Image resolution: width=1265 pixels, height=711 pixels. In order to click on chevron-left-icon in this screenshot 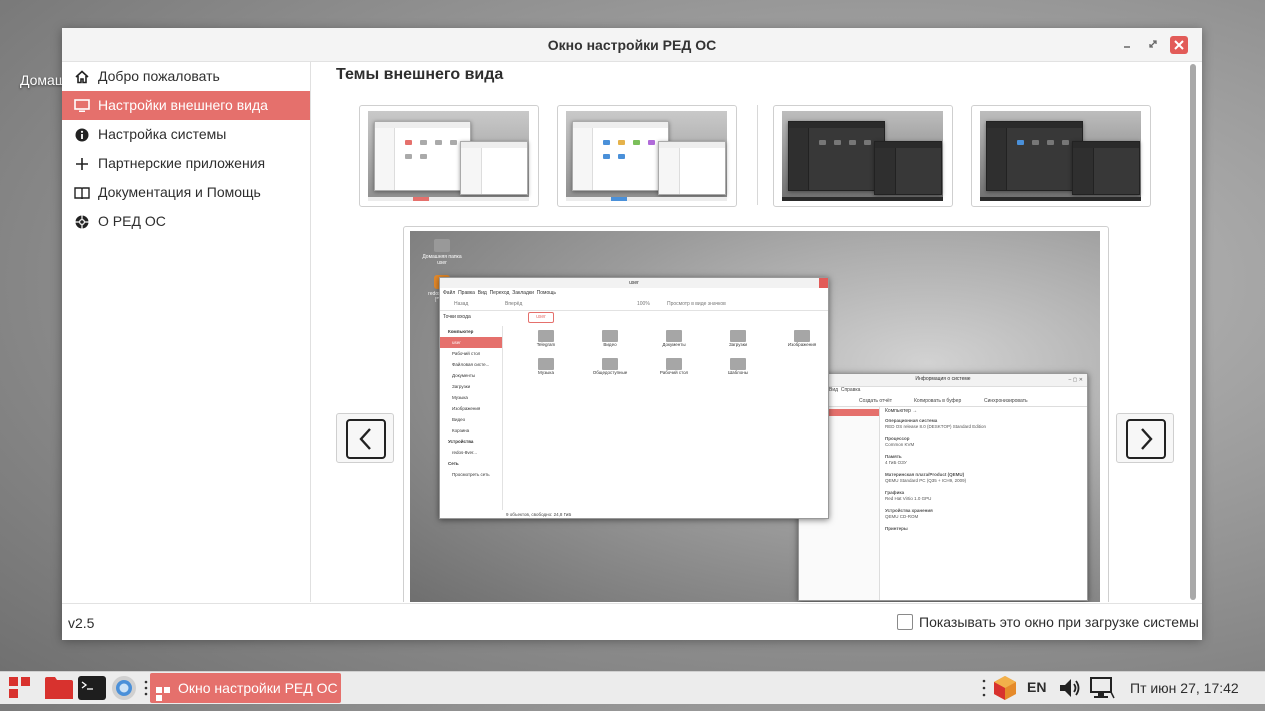, I will do `click(366, 439)`.